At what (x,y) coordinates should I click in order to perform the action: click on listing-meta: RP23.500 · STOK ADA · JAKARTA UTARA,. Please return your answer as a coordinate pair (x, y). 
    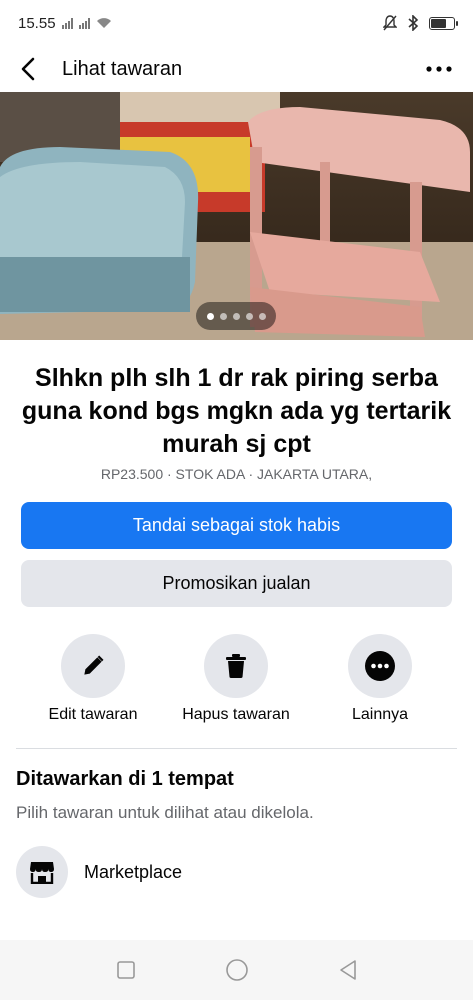
    Looking at the image, I should click on (236, 474).